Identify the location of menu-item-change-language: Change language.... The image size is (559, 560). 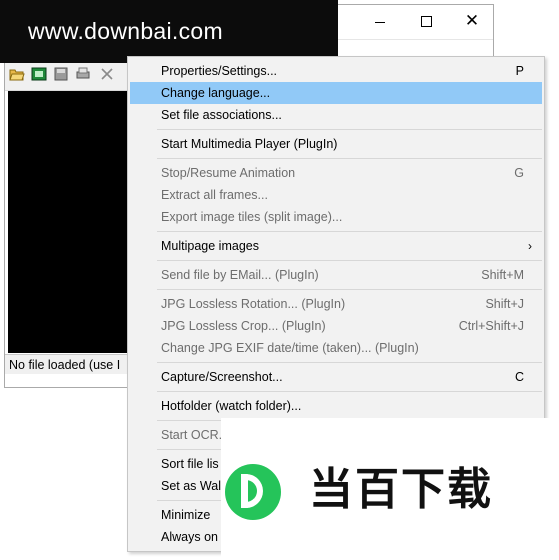
(336, 93).